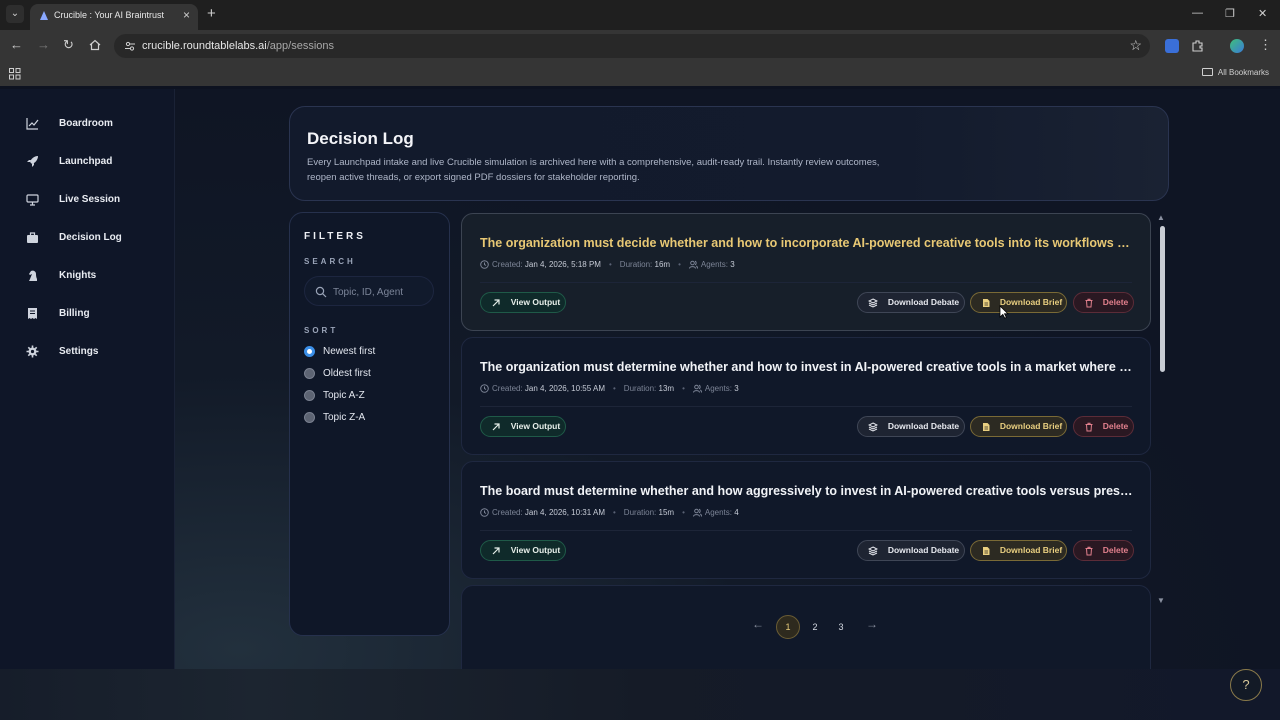 The width and height of the screenshot is (1280, 720). What do you see at coordinates (309, 351) in the screenshot?
I see `radio-checked-icon` at bounding box center [309, 351].